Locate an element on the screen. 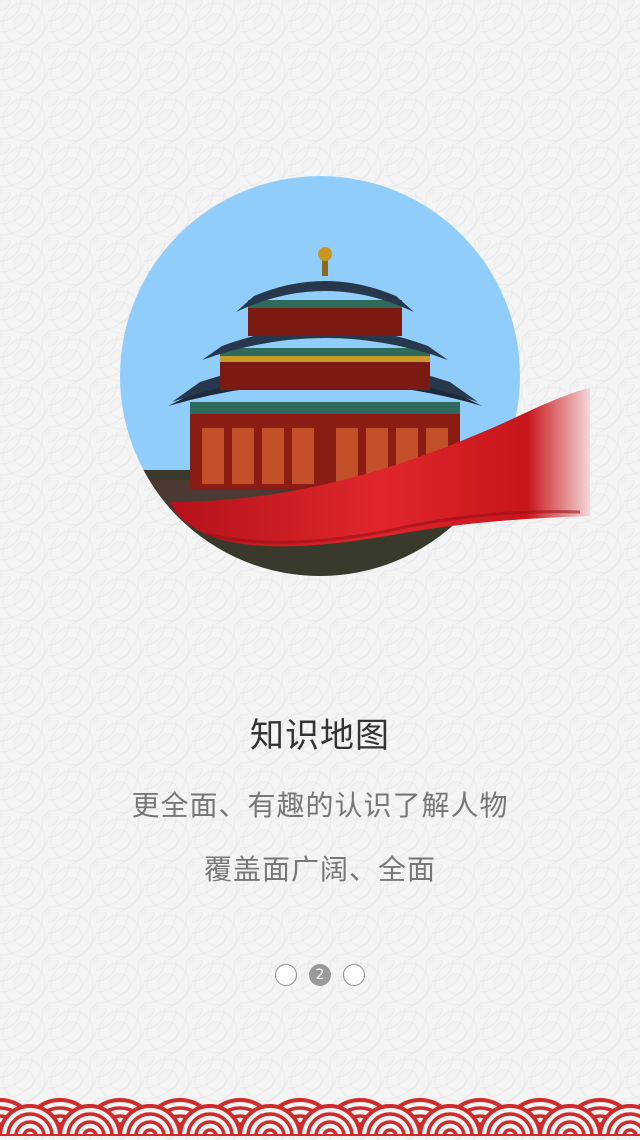  page-title: 知识地图 is located at coordinates (320, 736).